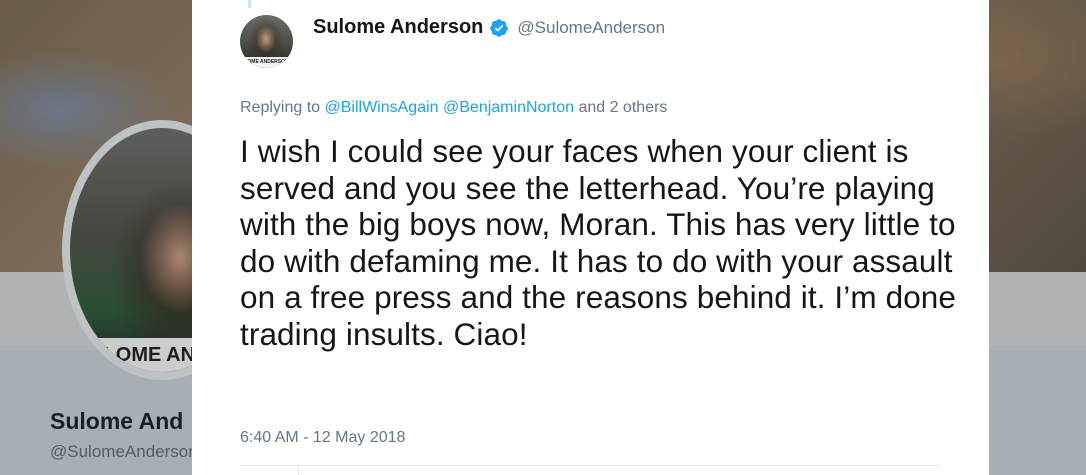 The image size is (1086, 475). Describe the element at coordinates (398, 27) in the screenshot. I see `author-display-name: Sulome Anderson` at that location.